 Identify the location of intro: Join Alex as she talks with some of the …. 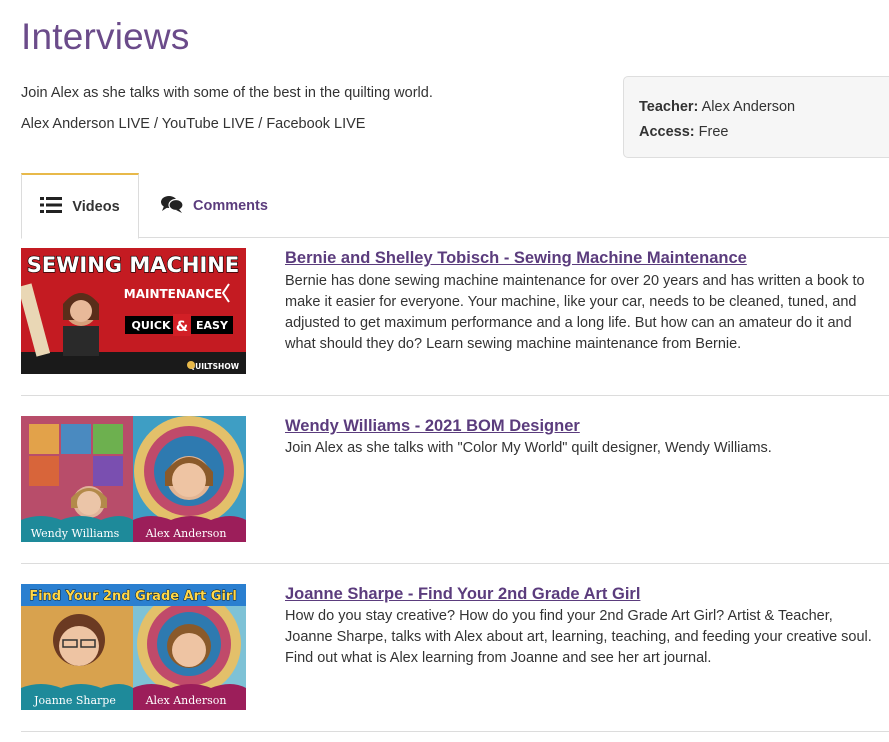
(227, 109).